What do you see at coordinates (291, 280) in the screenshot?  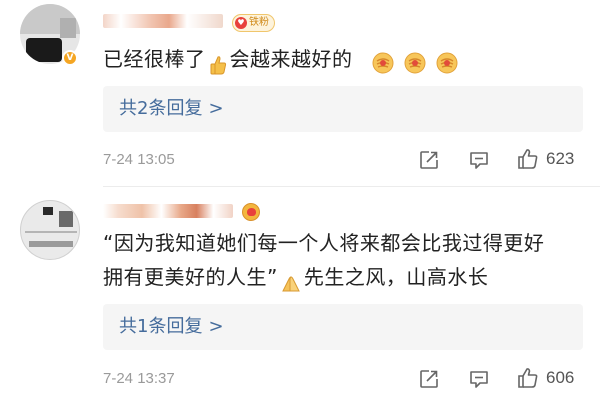 I see `praying-hands-emoji` at bounding box center [291, 280].